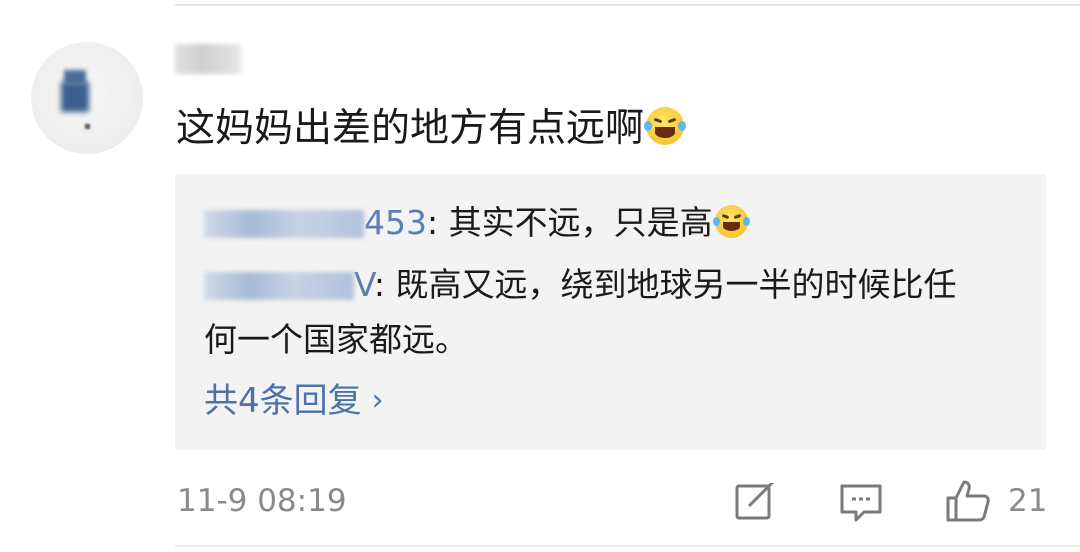 The width and height of the screenshot is (1080, 552). I want to click on comment-timestamp: 11-9 08:19, so click(262, 501).